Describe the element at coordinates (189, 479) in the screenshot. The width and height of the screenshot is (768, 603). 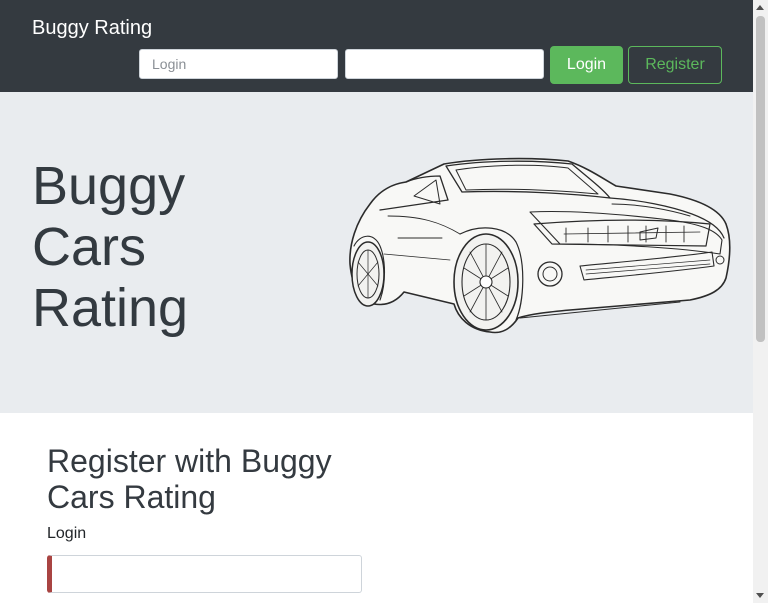
I see `register-form-title: Register with Buggy Cars Rating` at that location.